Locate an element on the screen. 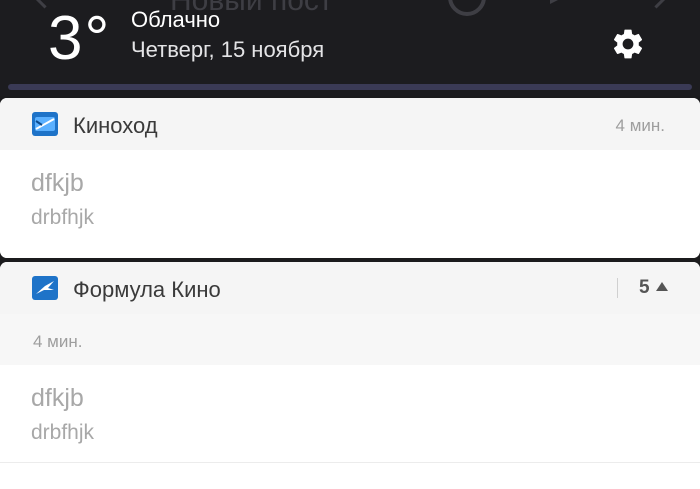 The height and width of the screenshot is (489, 700). notification-header: Формула Кино 5 is located at coordinates (350, 288).